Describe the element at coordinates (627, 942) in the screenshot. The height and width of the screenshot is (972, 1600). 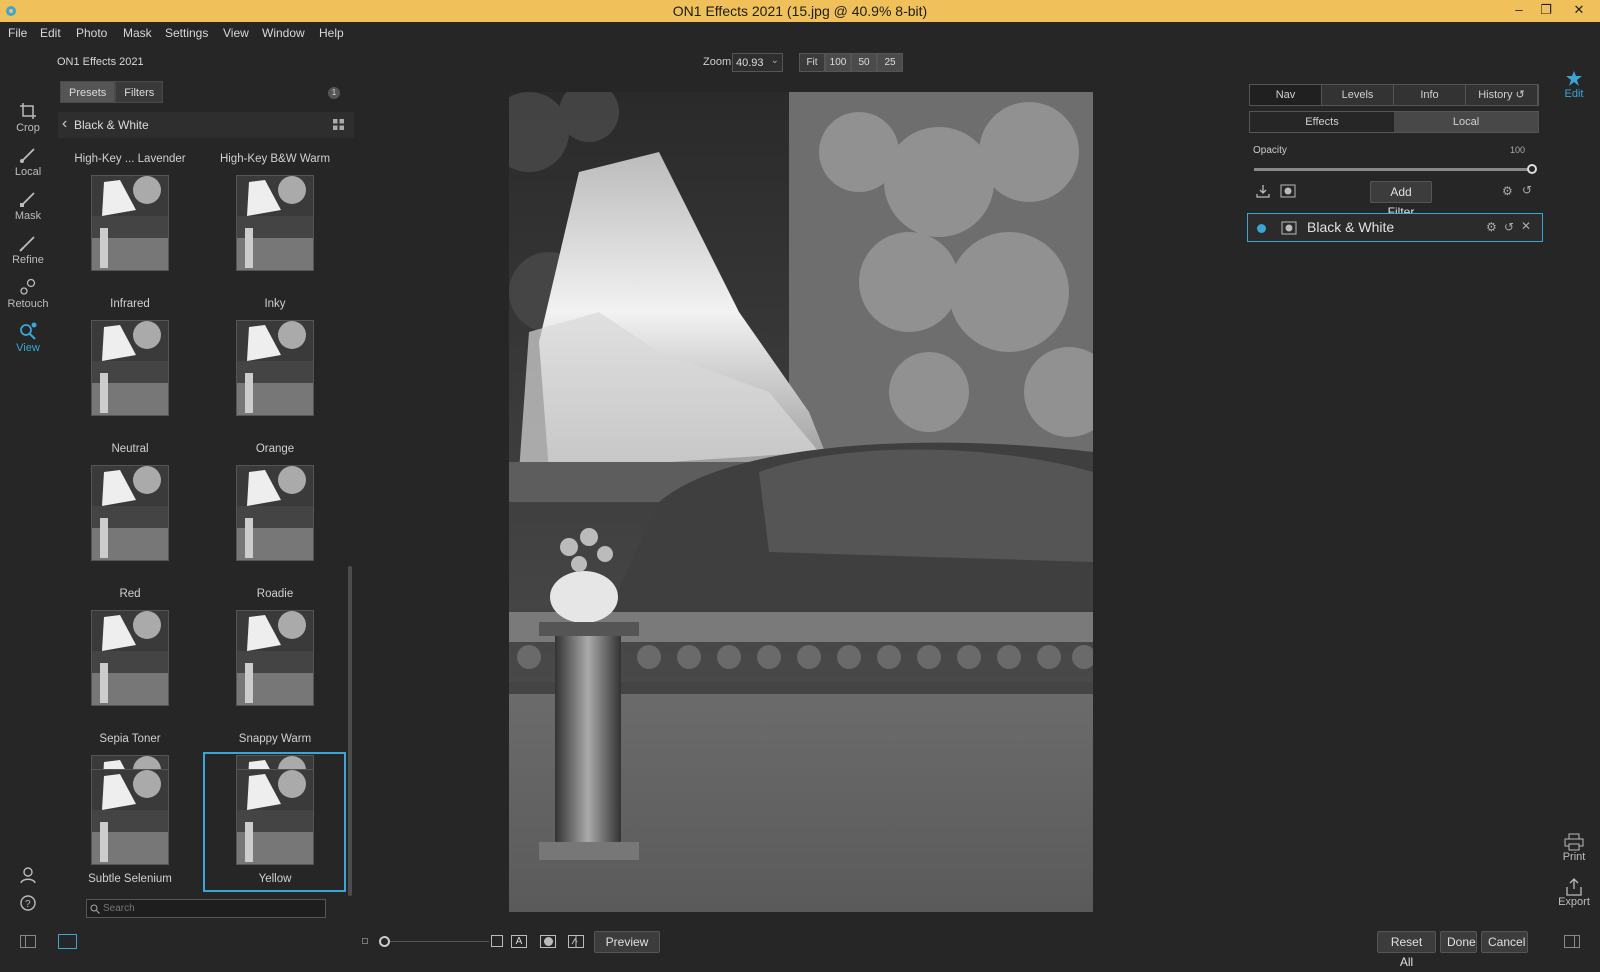
I see `preview-button: Preview` at that location.